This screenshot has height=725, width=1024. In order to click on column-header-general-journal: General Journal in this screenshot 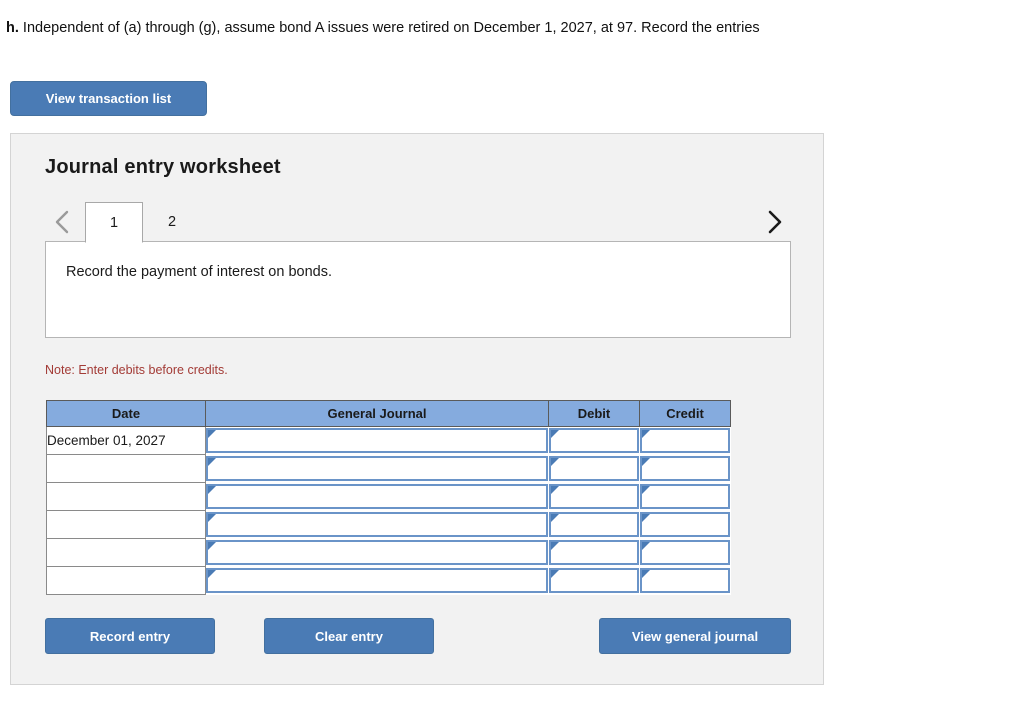, I will do `click(377, 413)`.